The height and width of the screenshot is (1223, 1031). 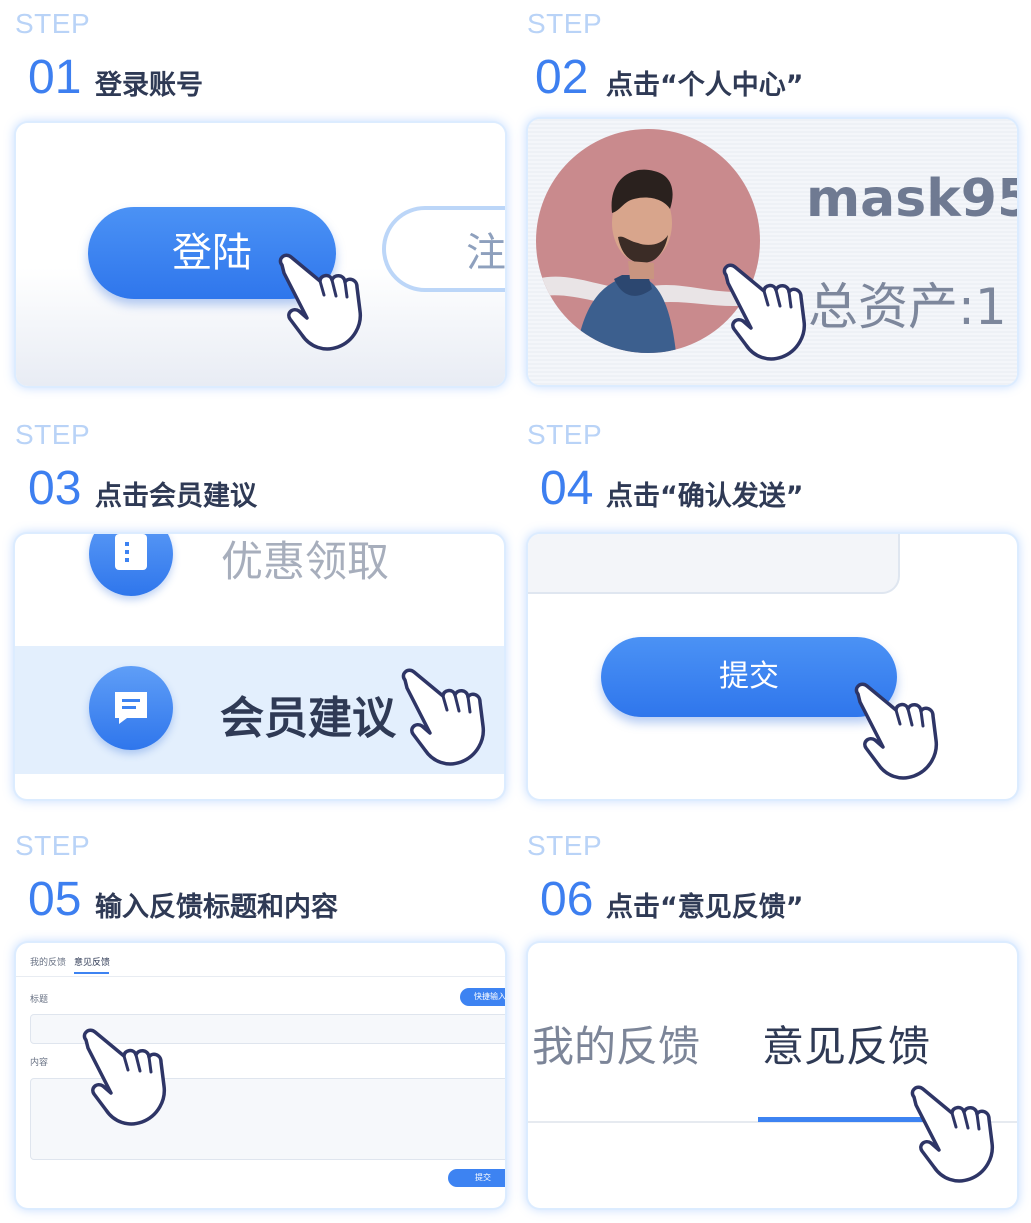 I want to click on quick-input-button: 快捷输入, so click(x=482, y=997).